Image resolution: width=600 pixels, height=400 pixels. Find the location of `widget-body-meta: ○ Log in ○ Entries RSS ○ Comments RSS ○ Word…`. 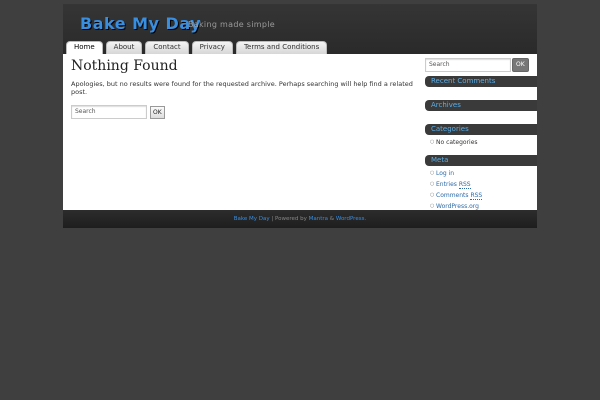

widget-body-meta: ○ Log in ○ Entries RSS ○ Comments RSS ○ Word… is located at coordinates (481, 190).